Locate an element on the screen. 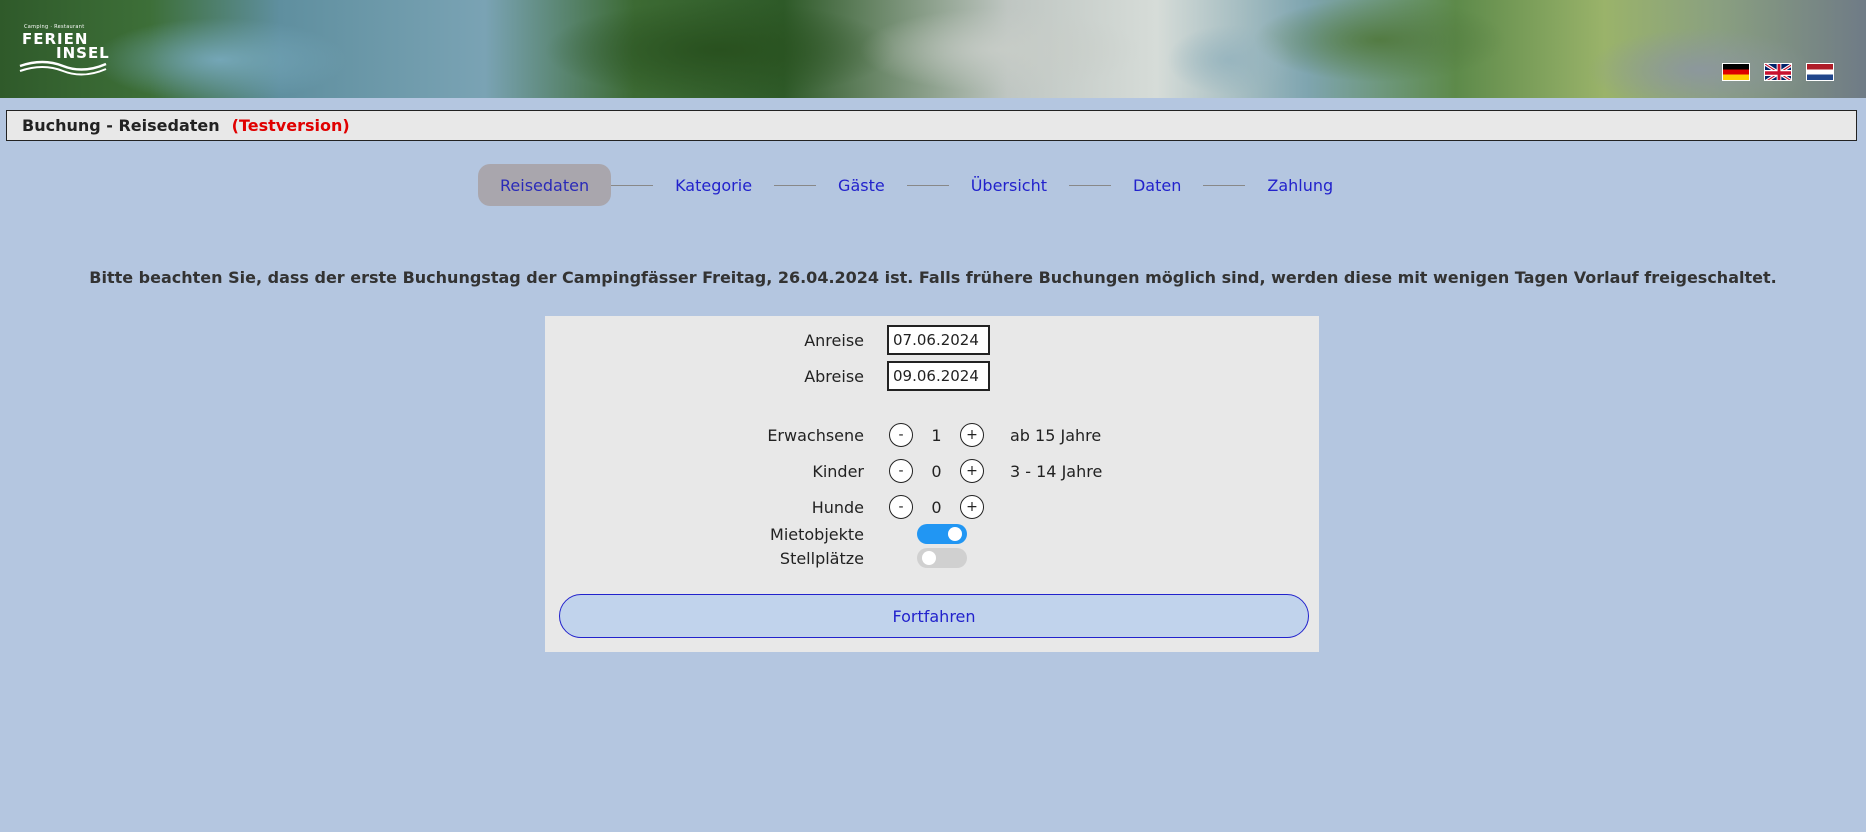 This screenshot has height=832, width=1866. dutch-flag-icon is located at coordinates (1820, 72).